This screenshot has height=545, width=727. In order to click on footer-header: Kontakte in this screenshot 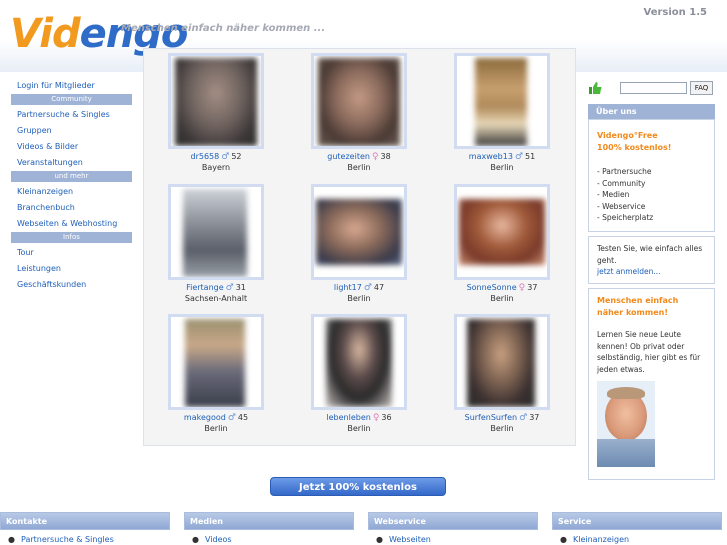, I will do `click(85, 521)`.